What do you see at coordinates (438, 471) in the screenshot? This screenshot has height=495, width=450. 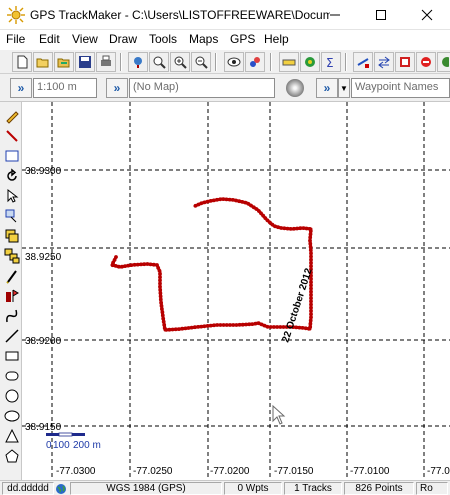 I see `longitude-label: -77.00` at bounding box center [438, 471].